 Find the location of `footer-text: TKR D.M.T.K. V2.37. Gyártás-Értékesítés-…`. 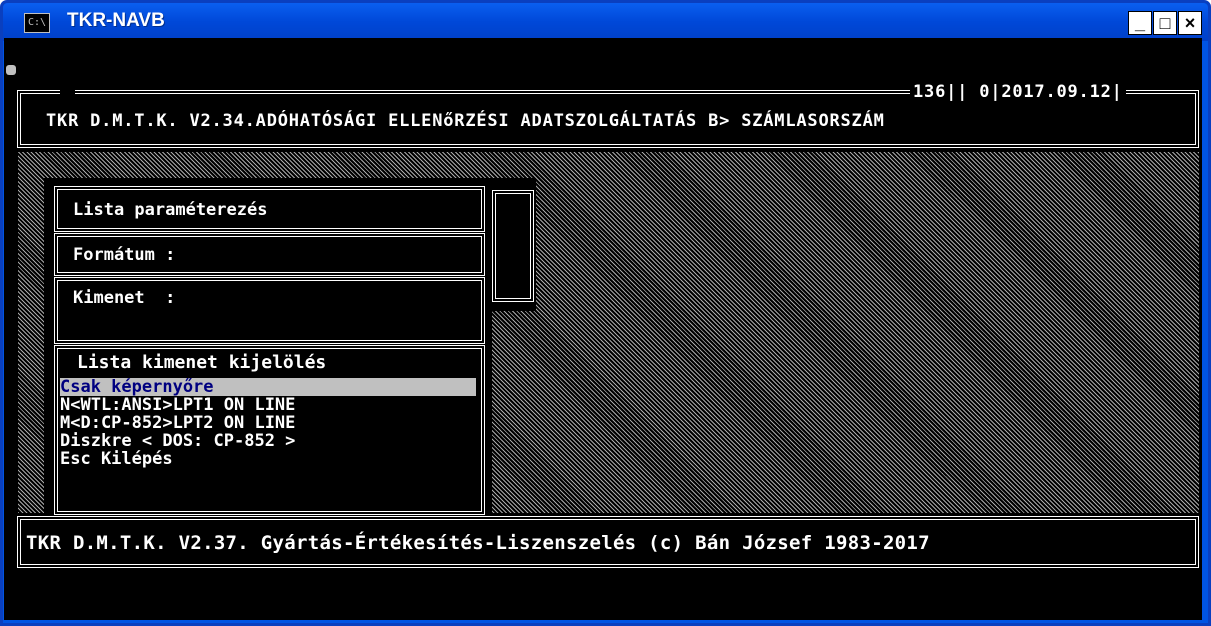

footer-text: TKR D.M.T.K. V2.37. Gyártás-Értékesítés-… is located at coordinates (478, 543).